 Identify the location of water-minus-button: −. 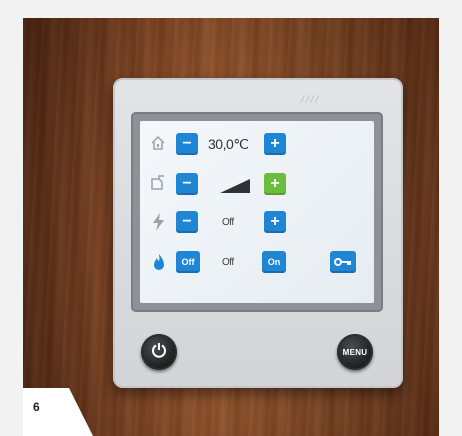
(187, 184).